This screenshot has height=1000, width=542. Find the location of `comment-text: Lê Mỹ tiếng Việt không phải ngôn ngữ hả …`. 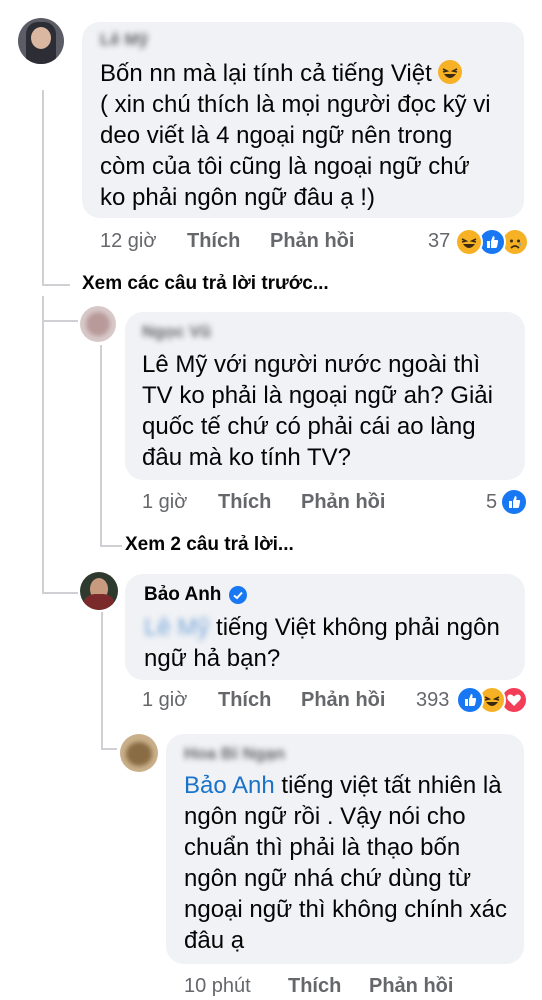

comment-text: Lê Mỹ tiếng Việt không phải ngôn ngữ hả … is located at coordinates (329, 643).